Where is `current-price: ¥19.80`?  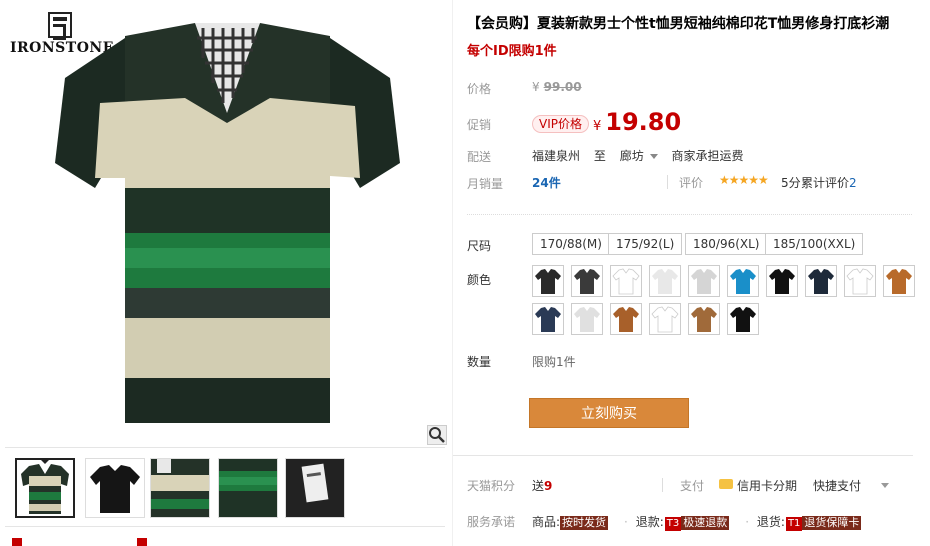 current-price: ¥19.80 is located at coordinates (637, 122).